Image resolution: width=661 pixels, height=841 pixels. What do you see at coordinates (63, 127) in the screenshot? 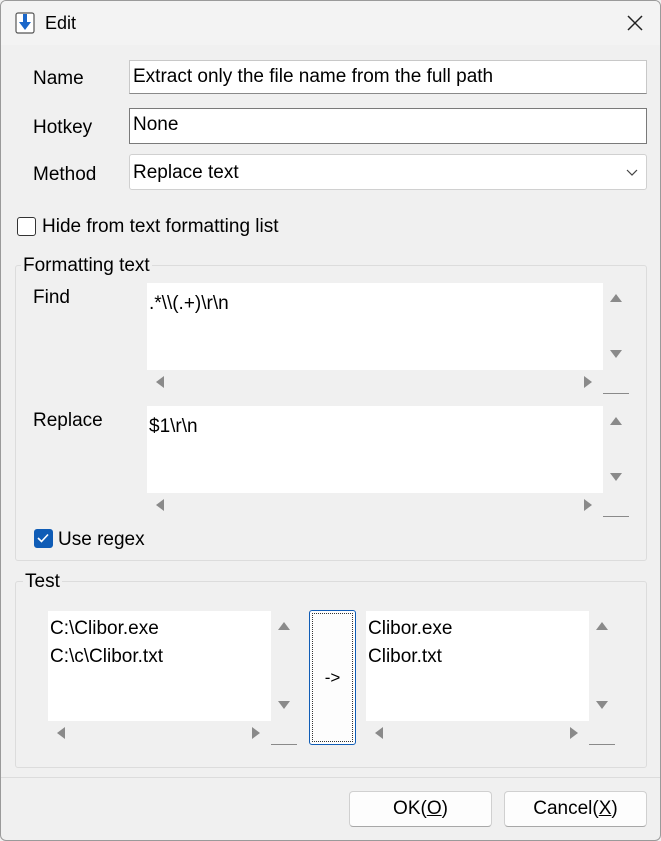
I see `hotkey-label: Hotkey` at bounding box center [63, 127].